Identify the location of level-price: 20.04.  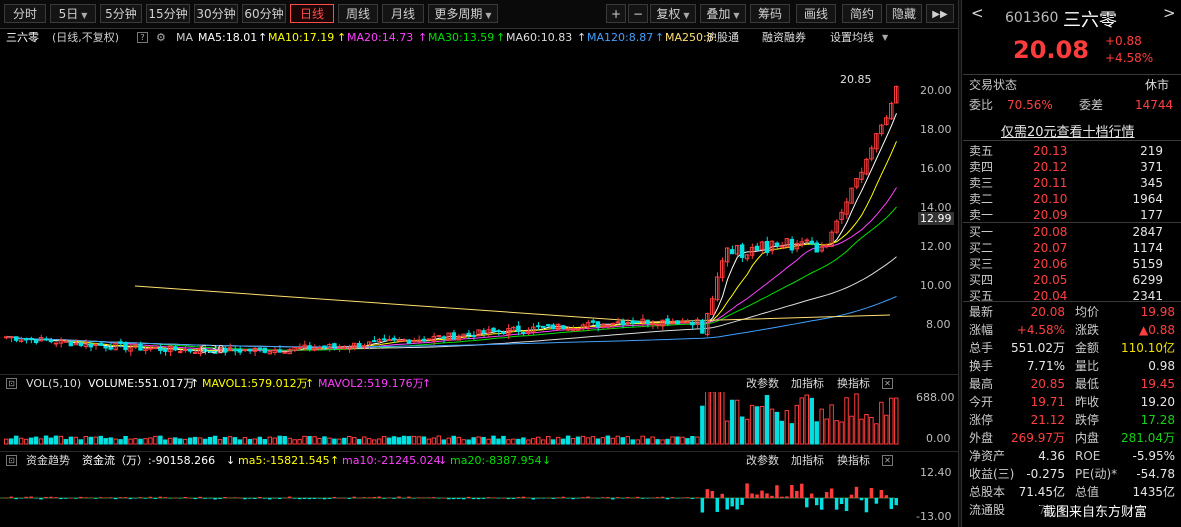
(1050, 296).